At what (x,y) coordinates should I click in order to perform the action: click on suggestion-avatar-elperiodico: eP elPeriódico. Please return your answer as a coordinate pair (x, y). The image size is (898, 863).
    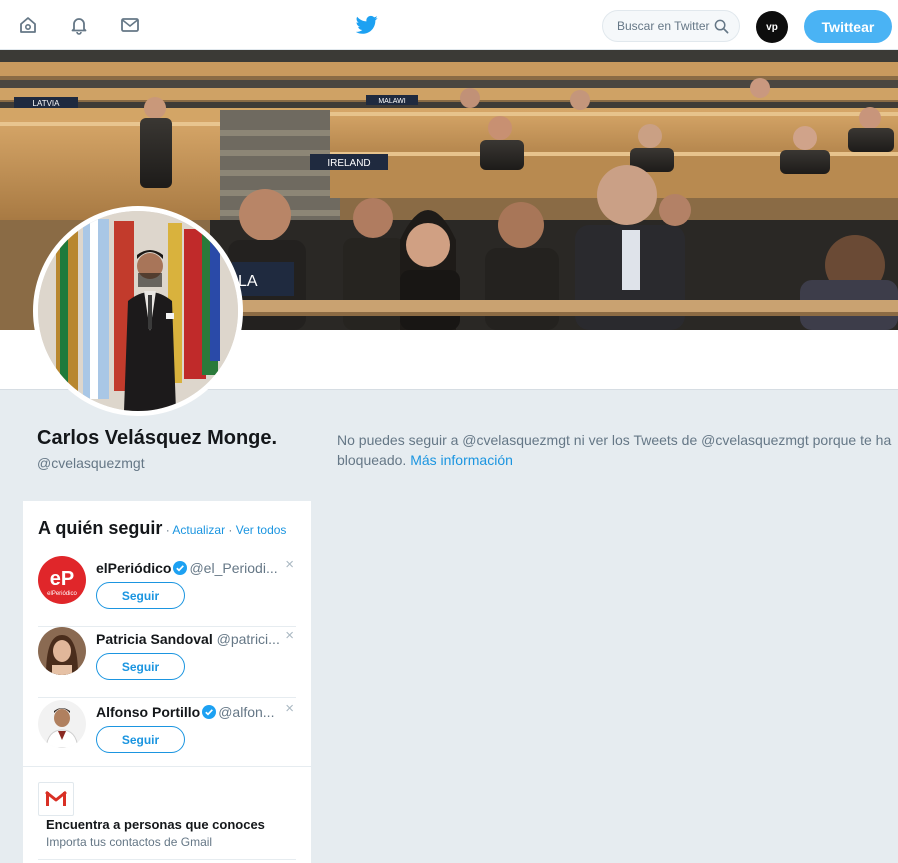
    Looking at the image, I should click on (62, 580).